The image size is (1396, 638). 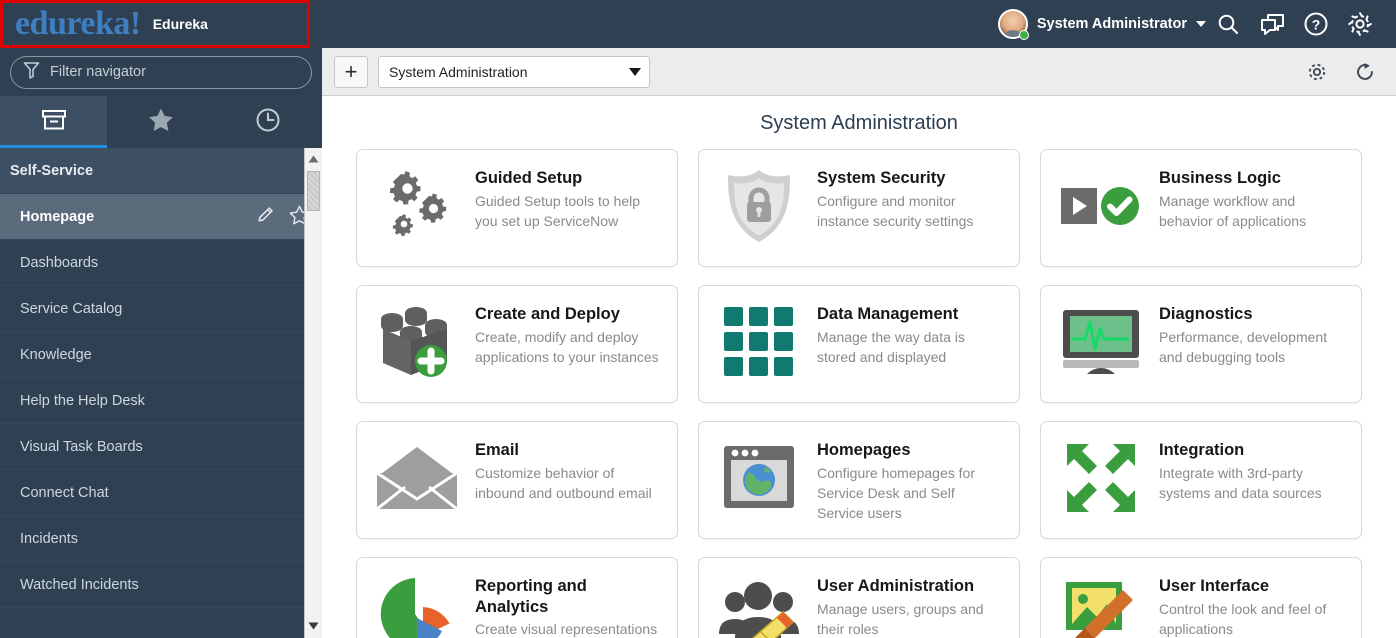 What do you see at coordinates (547, 314) in the screenshot?
I see `card-title: Create and Deploy` at bounding box center [547, 314].